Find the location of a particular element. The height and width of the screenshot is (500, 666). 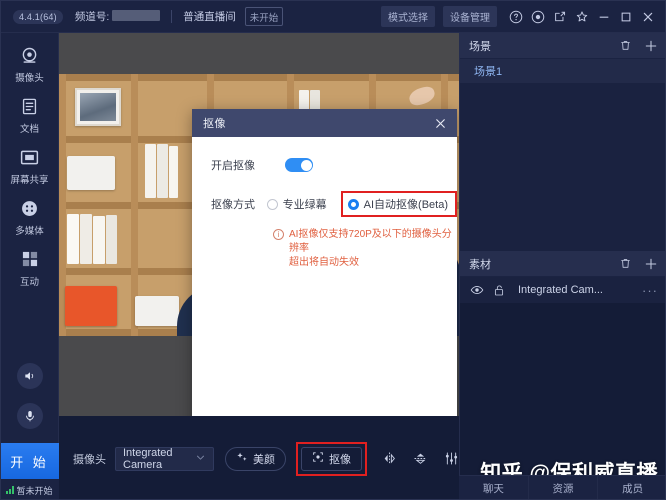

warning-line-2: 超出将自动失效 is located at coordinates (324, 262).